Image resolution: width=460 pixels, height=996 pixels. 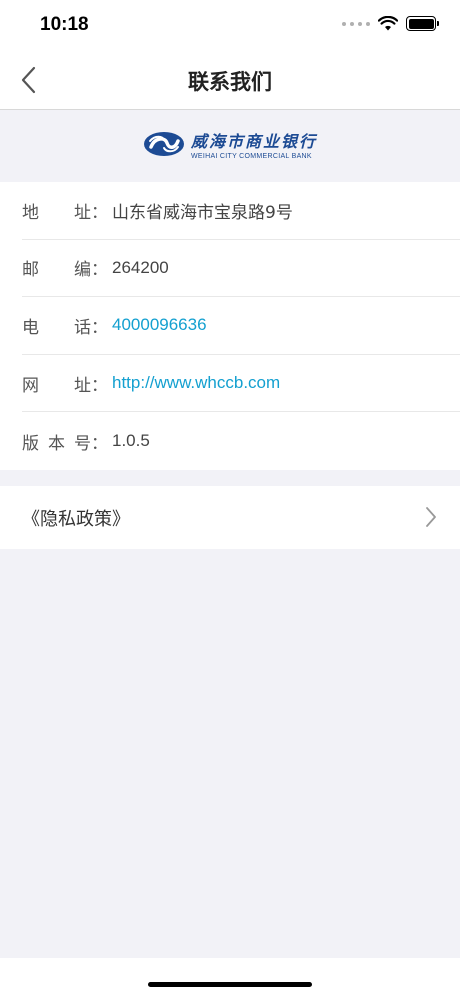 What do you see at coordinates (422, 23) in the screenshot?
I see `battery-icon` at bounding box center [422, 23].